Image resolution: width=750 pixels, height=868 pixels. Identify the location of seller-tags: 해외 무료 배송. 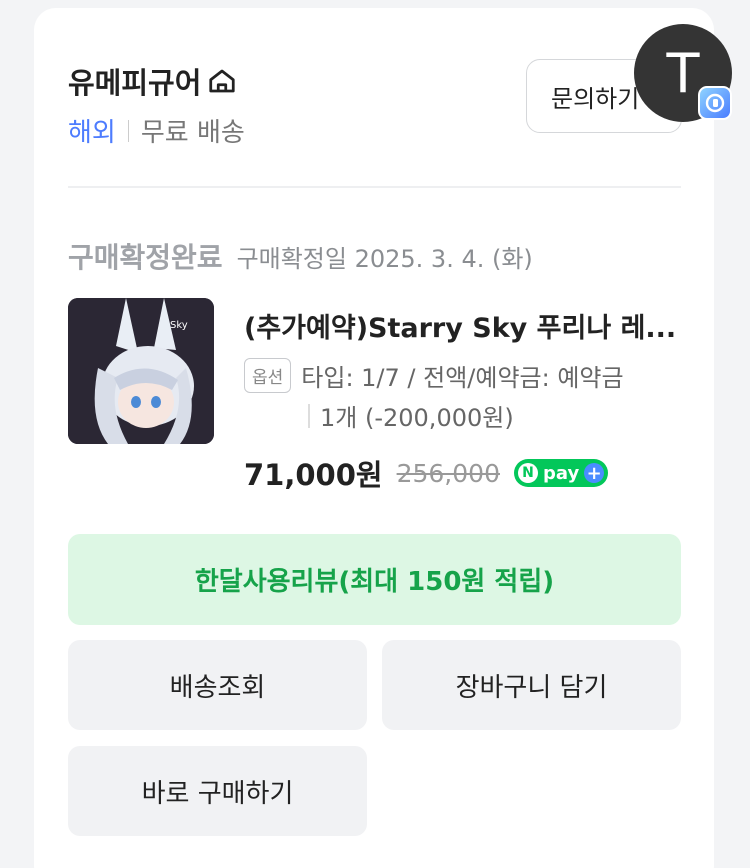
(156, 130).